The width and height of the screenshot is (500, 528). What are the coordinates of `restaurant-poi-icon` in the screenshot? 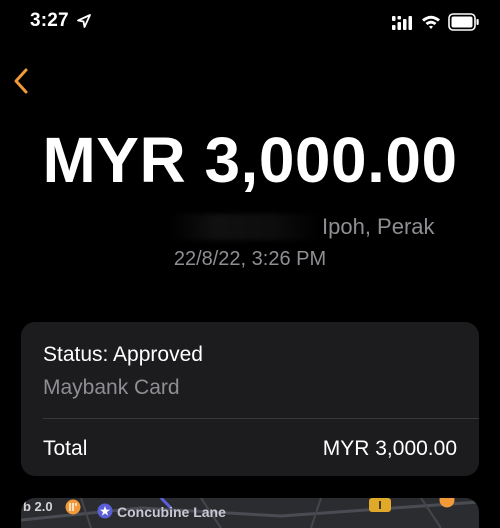 It's located at (73, 507).